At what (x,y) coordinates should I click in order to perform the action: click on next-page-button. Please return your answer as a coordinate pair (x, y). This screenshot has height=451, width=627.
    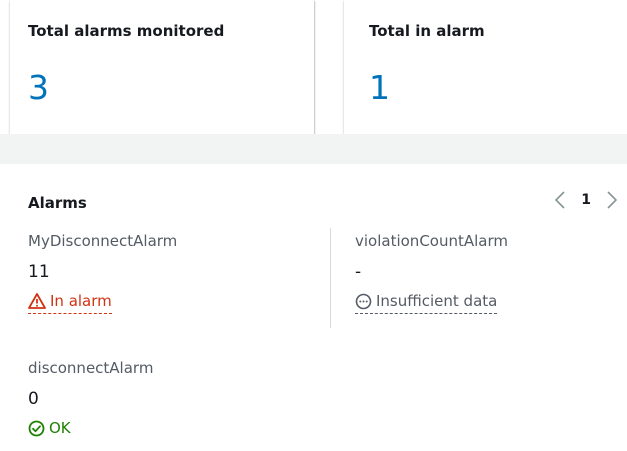
    Looking at the image, I should click on (612, 200).